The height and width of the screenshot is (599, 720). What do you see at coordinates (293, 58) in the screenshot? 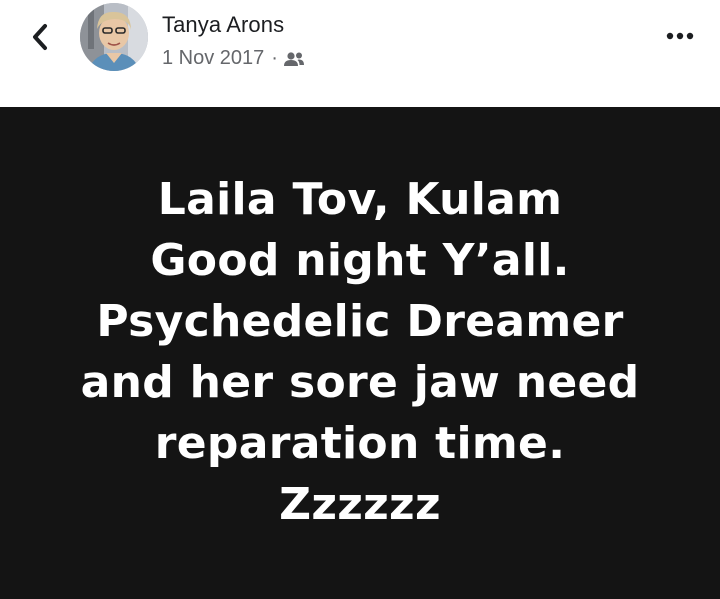
I see `friends-icon` at bounding box center [293, 58].